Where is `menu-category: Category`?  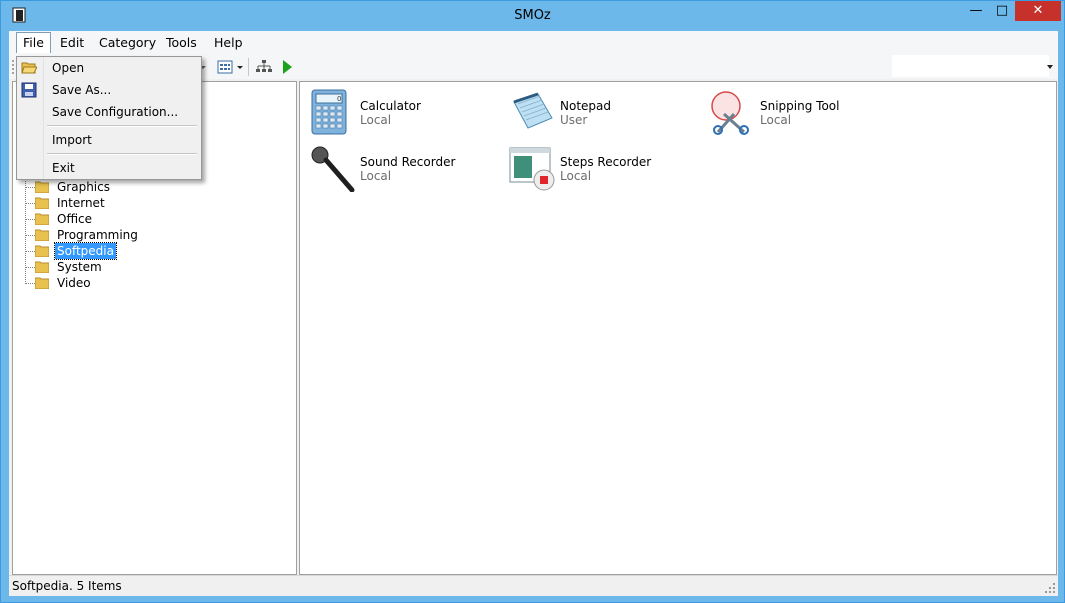 menu-category: Category is located at coordinates (127, 43).